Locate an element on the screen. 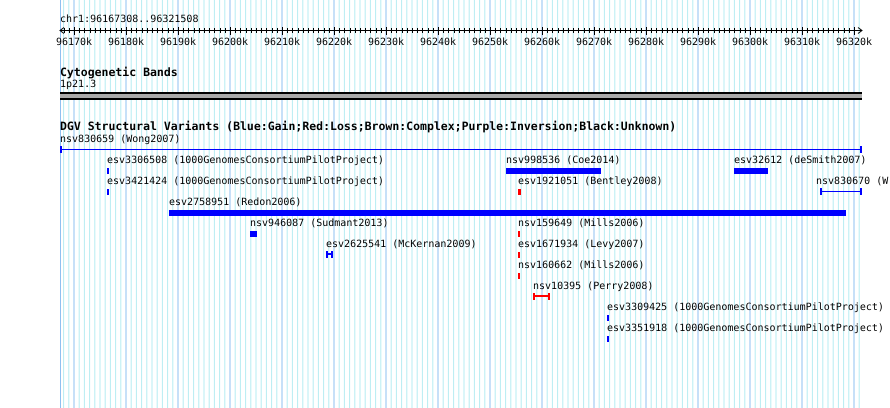  tick-label: 96230k is located at coordinates (386, 42).